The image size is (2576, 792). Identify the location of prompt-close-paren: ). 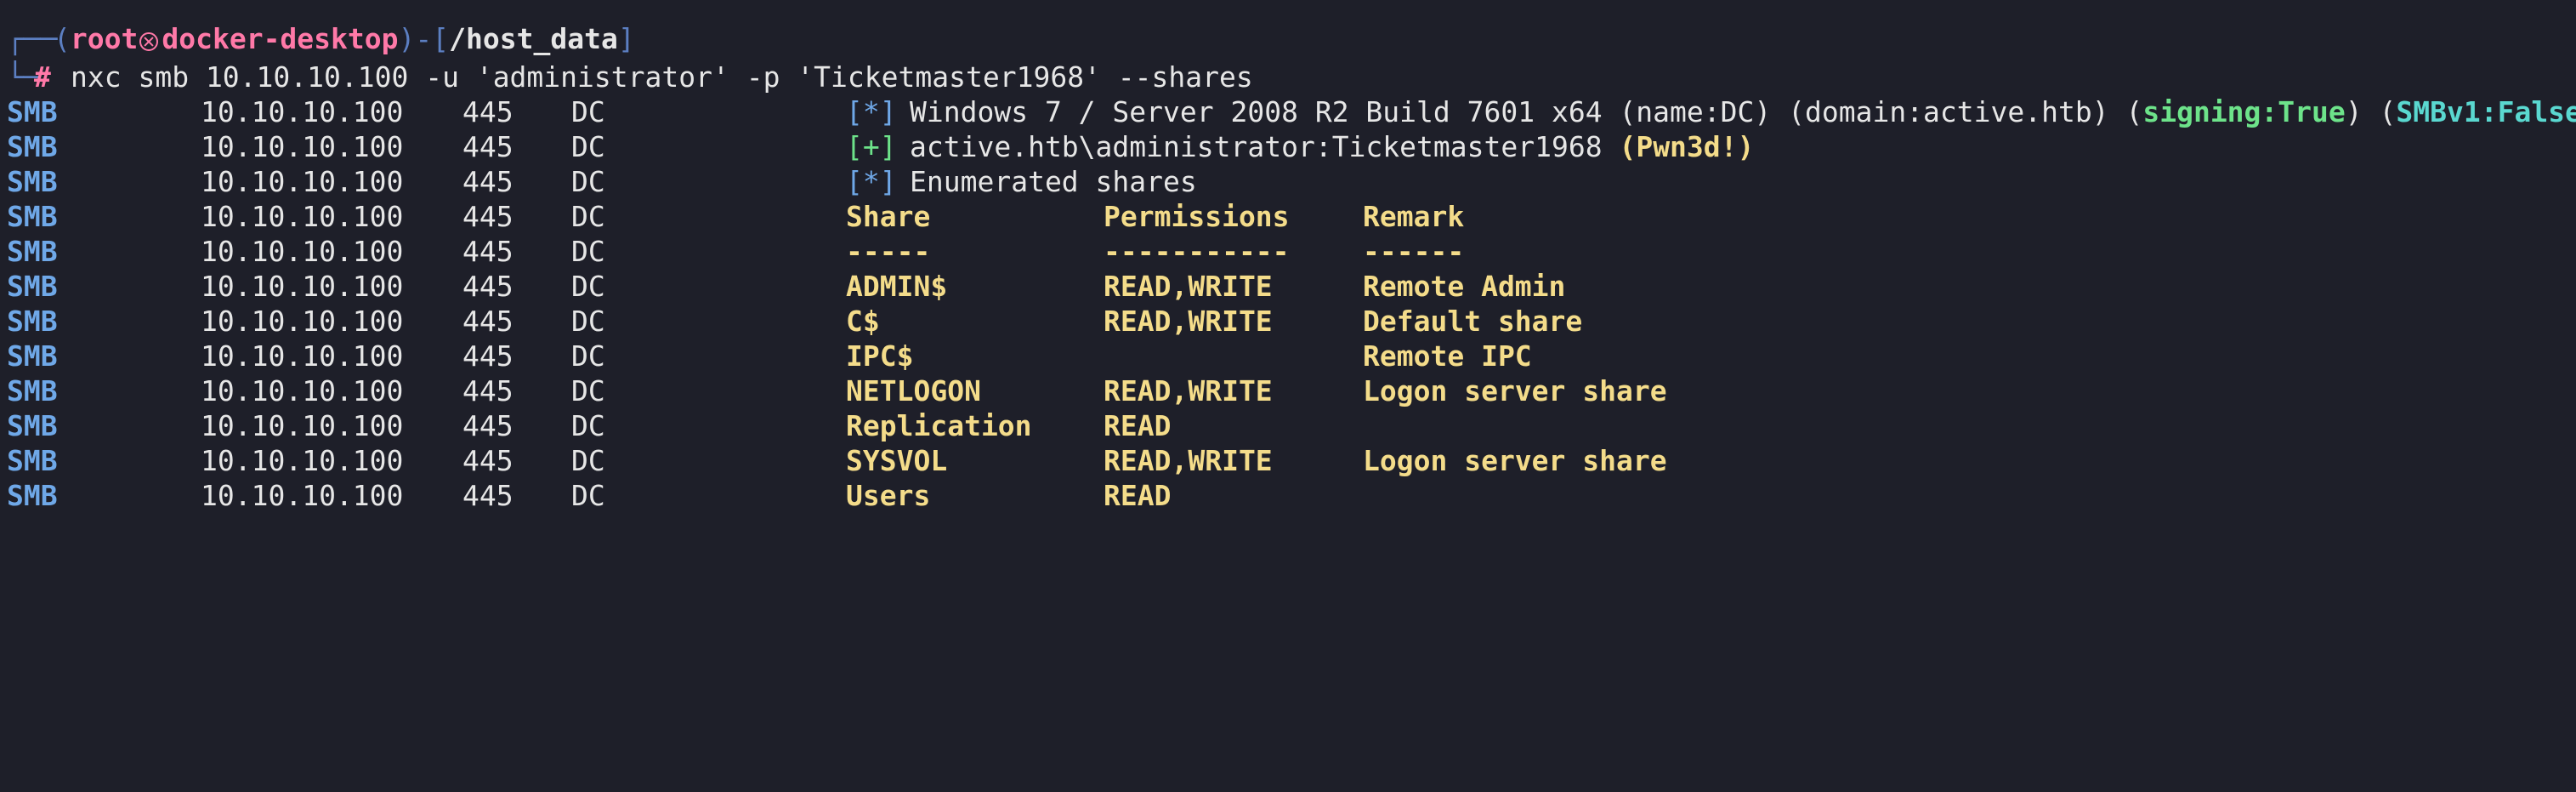
(407, 38).